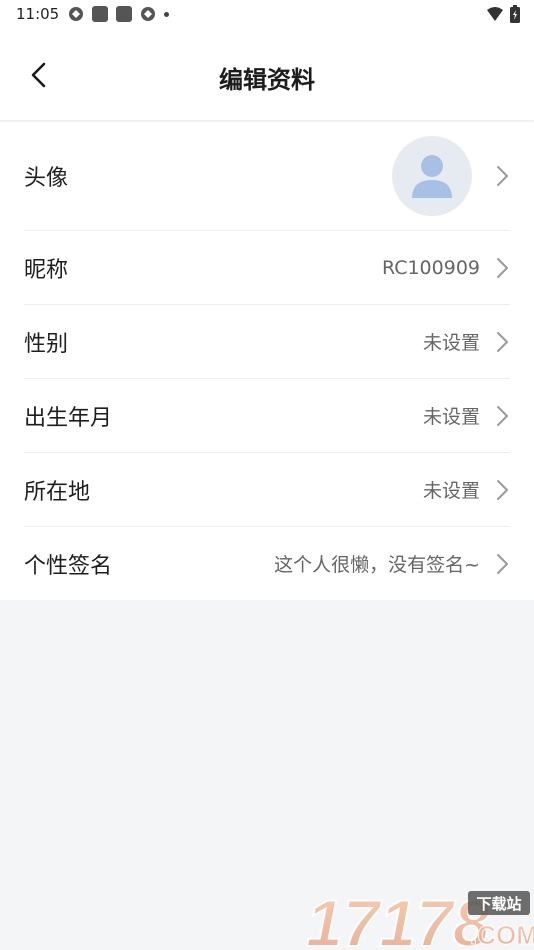  Describe the element at coordinates (267, 416) in the screenshot. I see `birthdate-row: 出生年月 未设置` at that location.